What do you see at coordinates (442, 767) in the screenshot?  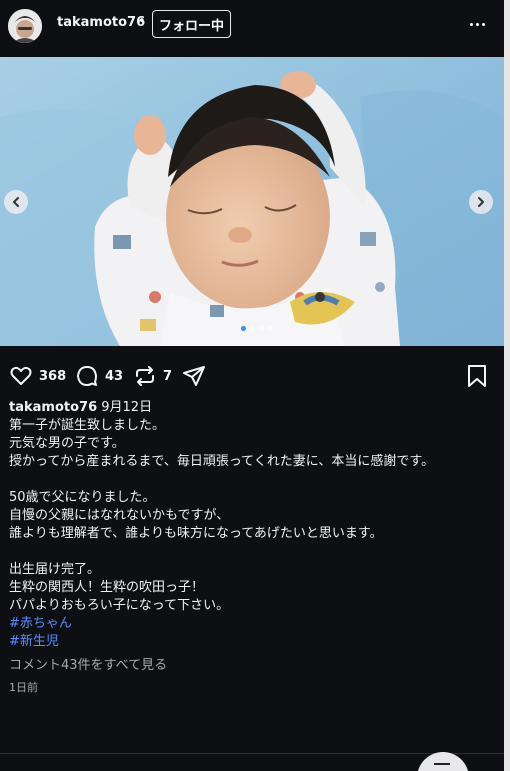 I see `menu-icon` at bounding box center [442, 767].